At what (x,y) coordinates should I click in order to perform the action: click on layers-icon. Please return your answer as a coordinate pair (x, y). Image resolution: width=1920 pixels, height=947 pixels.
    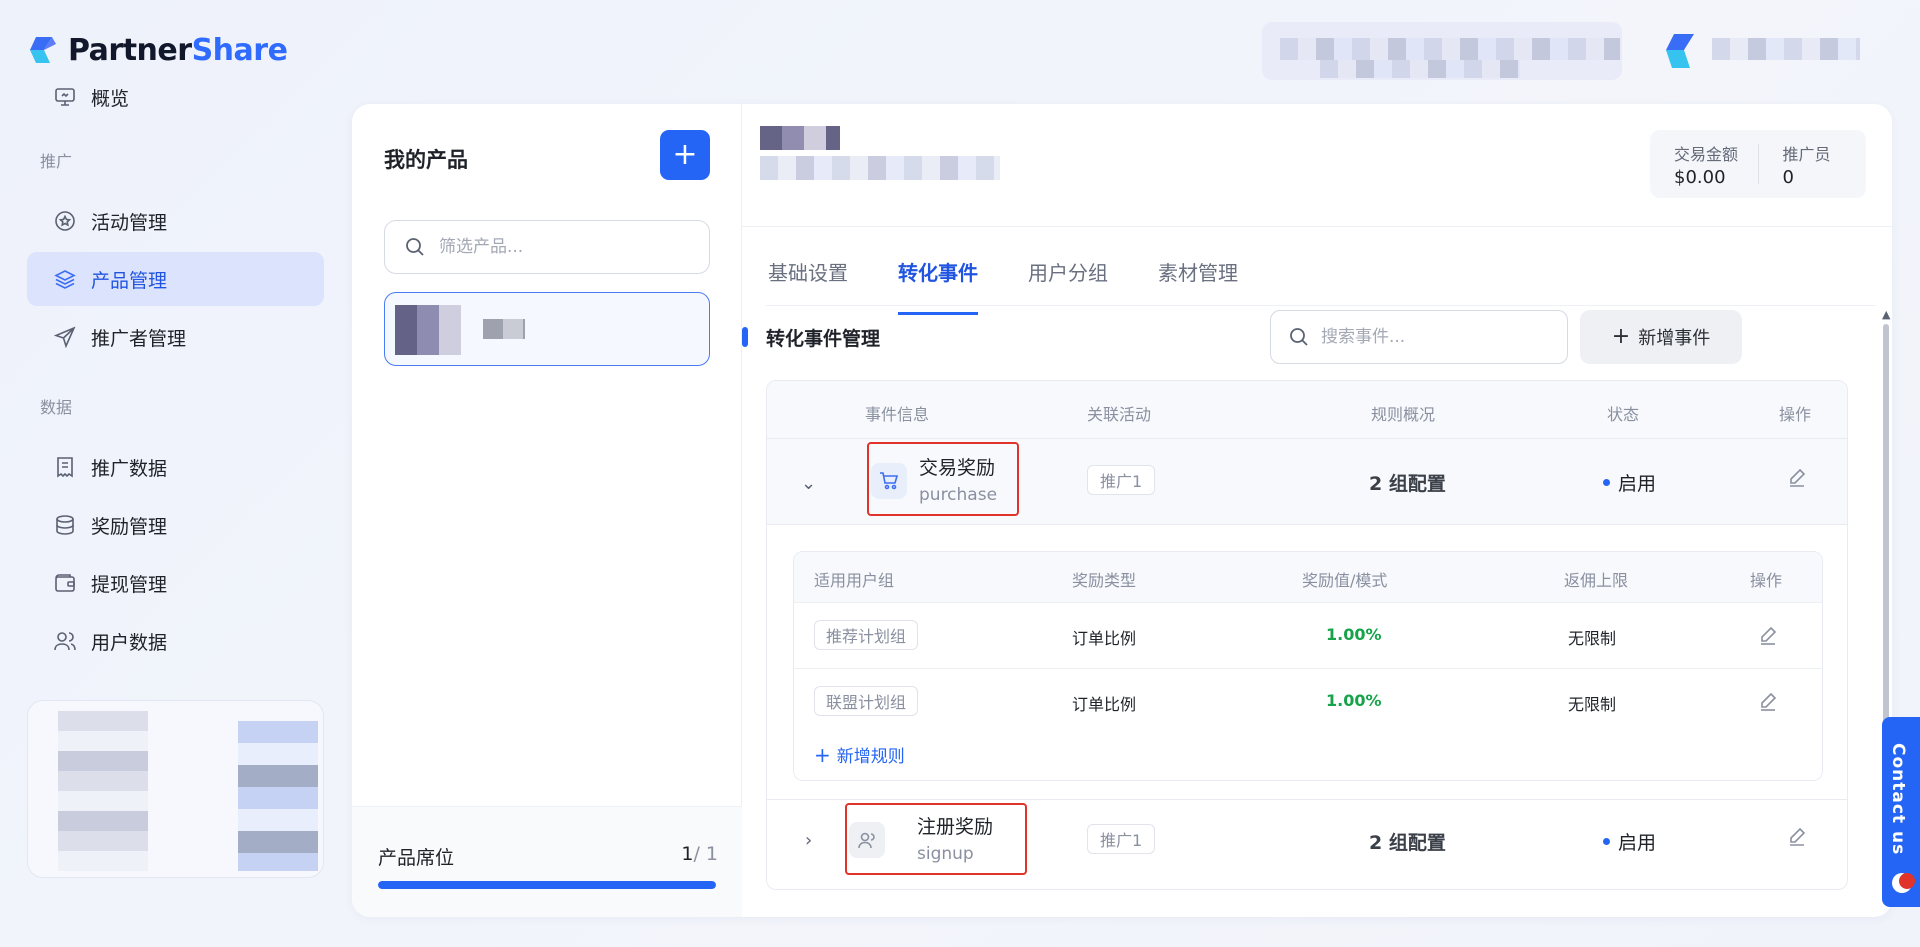
    Looking at the image, I should click on (65, 279).